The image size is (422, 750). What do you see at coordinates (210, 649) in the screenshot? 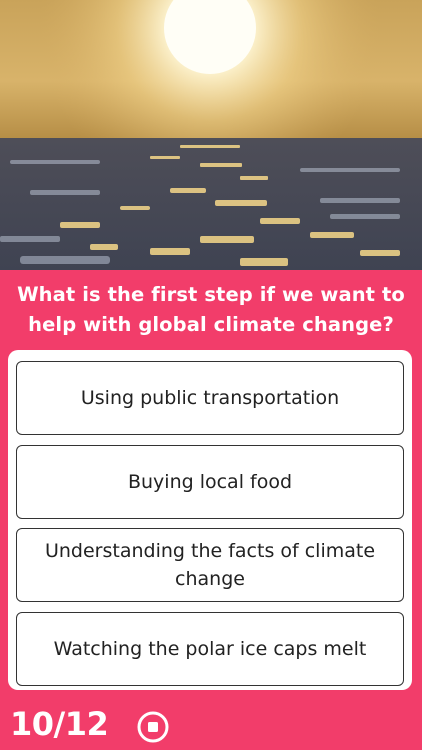
I see `answer-option-4: Watching the polar ice caps melt` at bounding box center [210, 649].